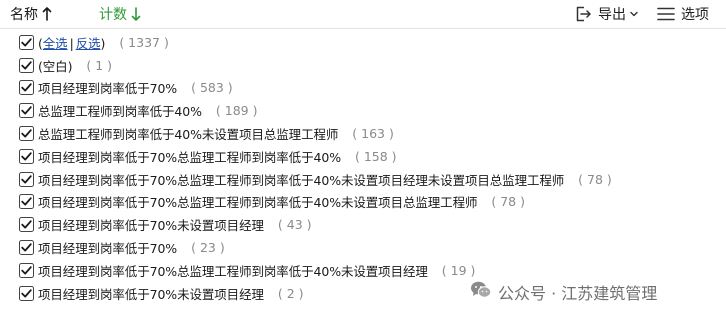 The image size is (726, 320). I want to click on sort-by-name-button: 名称, so click(31, 14).